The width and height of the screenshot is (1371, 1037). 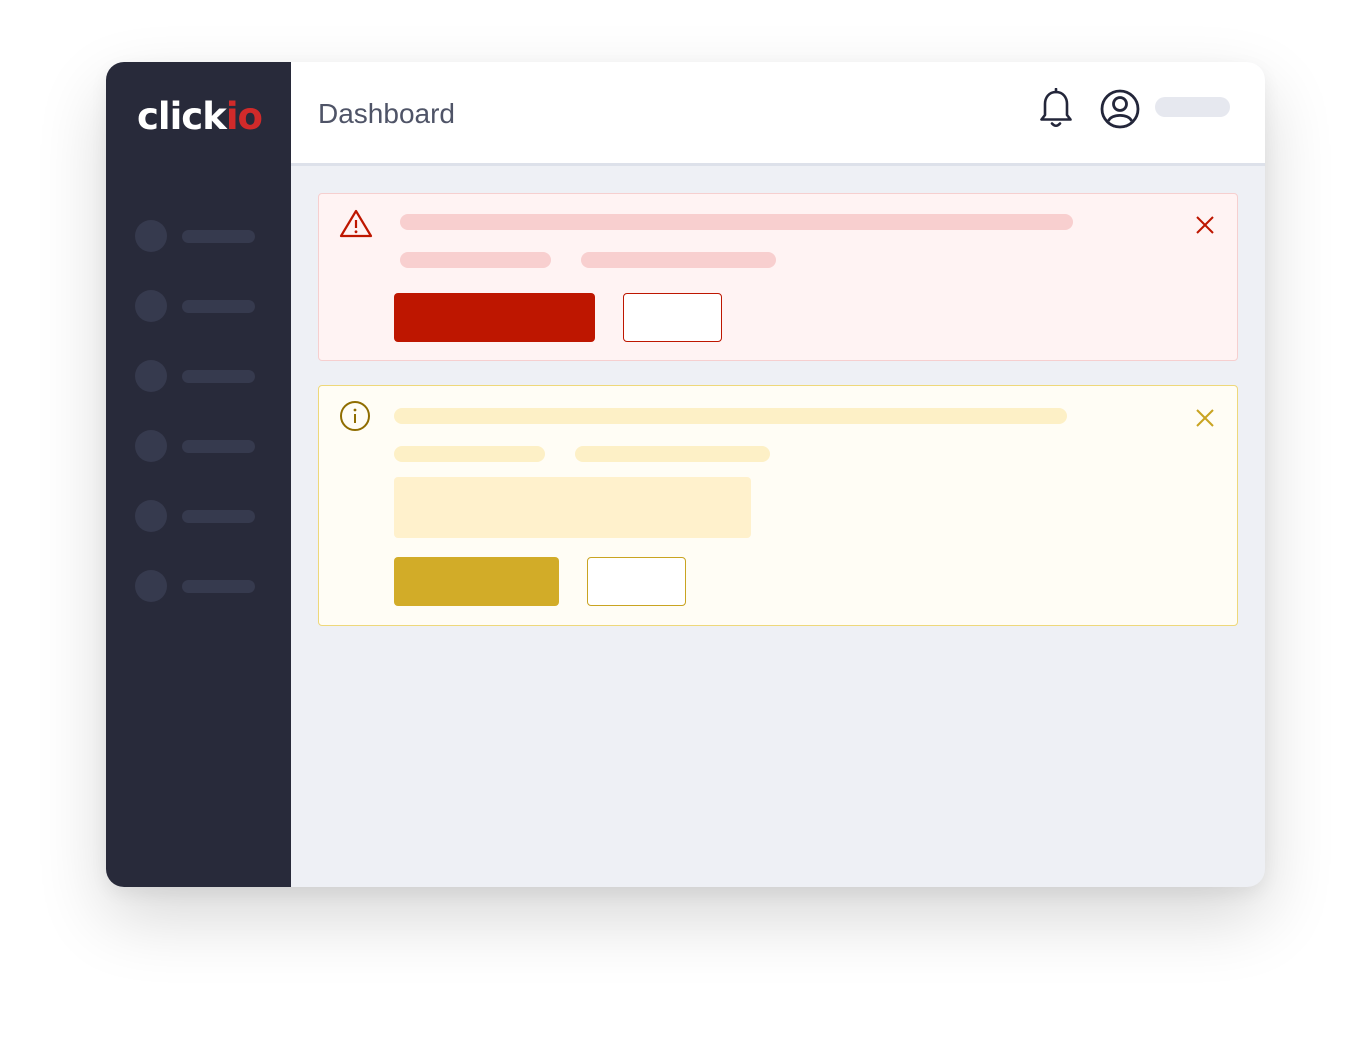 I want to click on warning-primary-button, so click(x=476, y=581).